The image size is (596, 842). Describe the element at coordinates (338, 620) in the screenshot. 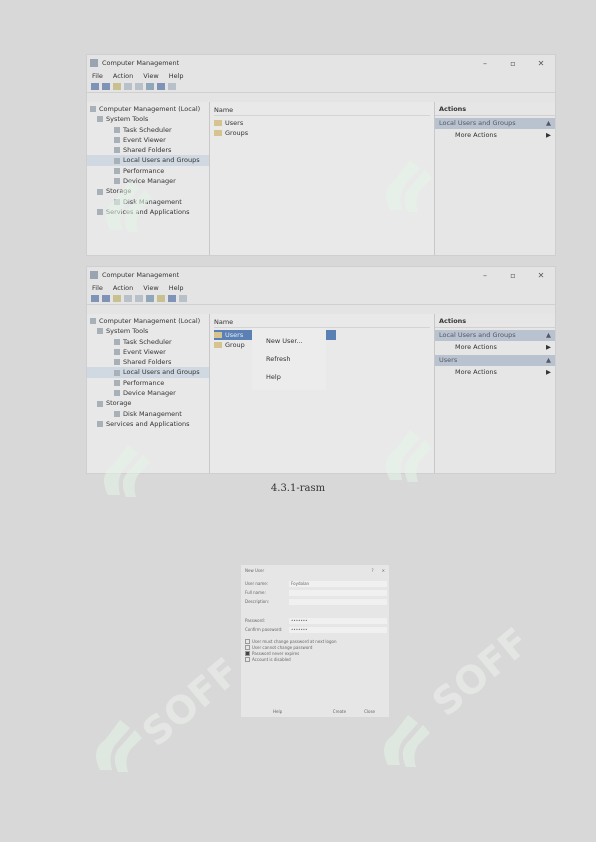

I see `password-field: •••••••` at that location.